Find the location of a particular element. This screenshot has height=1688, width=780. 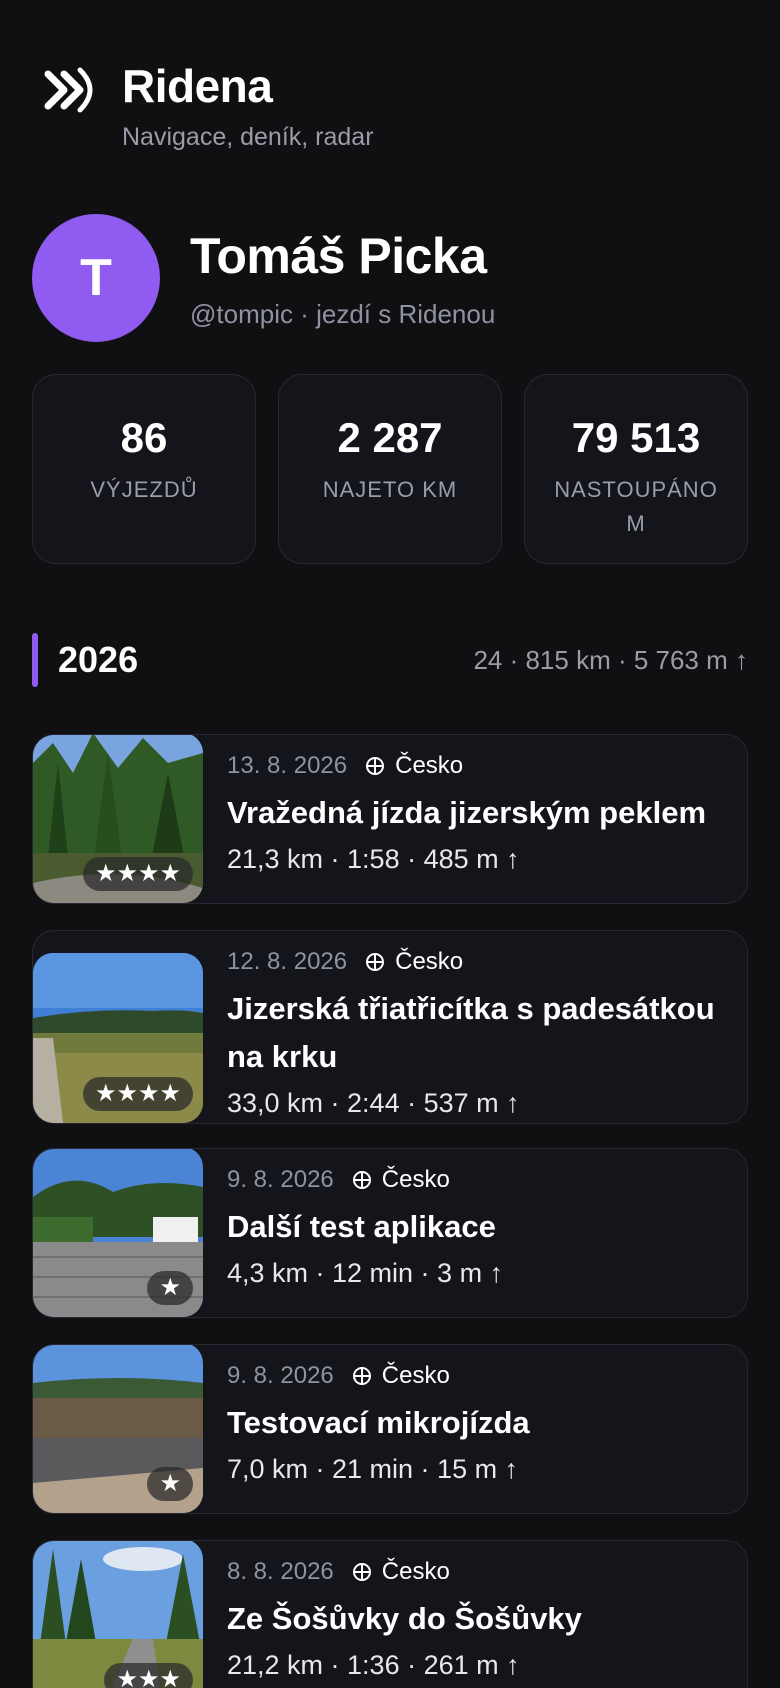

ride-meta: 13. 8. 2026 Česko is located at coordinates (479, 766).